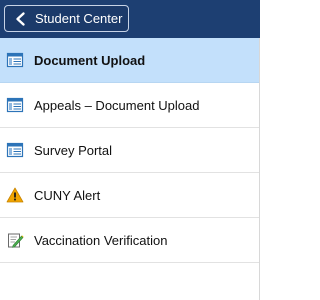 This screenshot has height=300, width=320. What do you see at coordinates (130, 195) in the screenshot?
I see `nav-item-cuny-alert: CUNY Alert` at bounding box center [130, 195].